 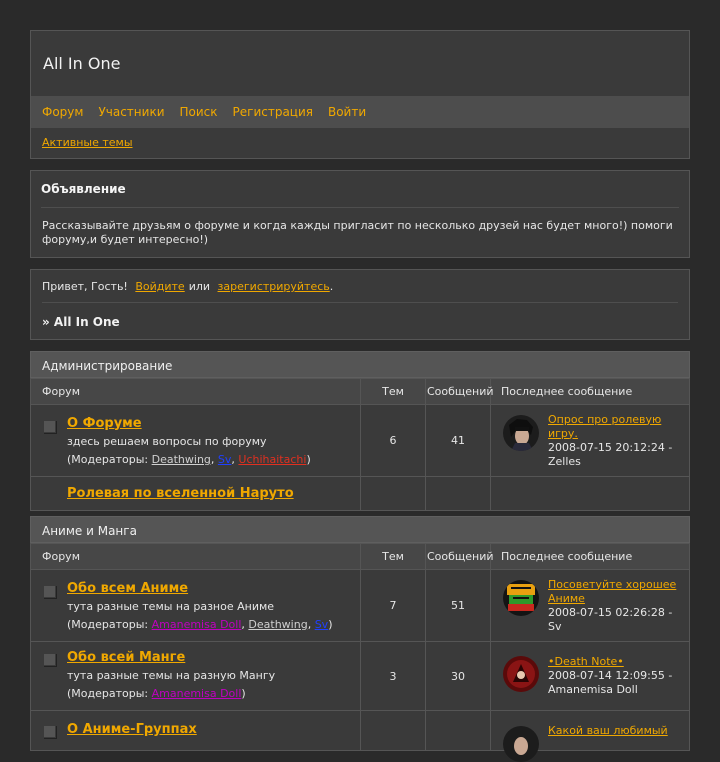 What do you see at coordinates (81, 322) in the screenshot?
I see `breadcrumb: » All In One` at bounding box center [81, 322].